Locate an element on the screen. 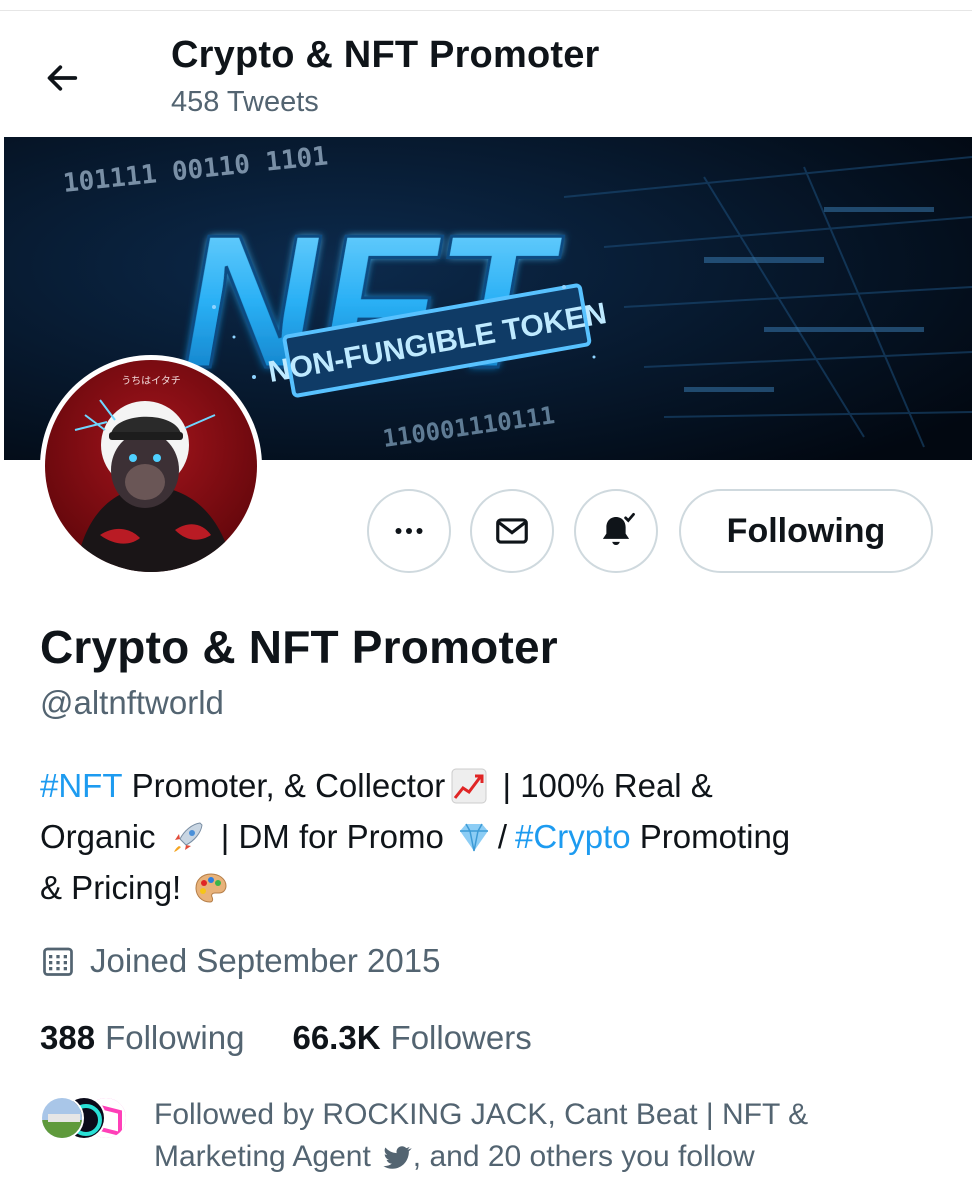  bio-text: Organic is located at coordinates (98, 836).